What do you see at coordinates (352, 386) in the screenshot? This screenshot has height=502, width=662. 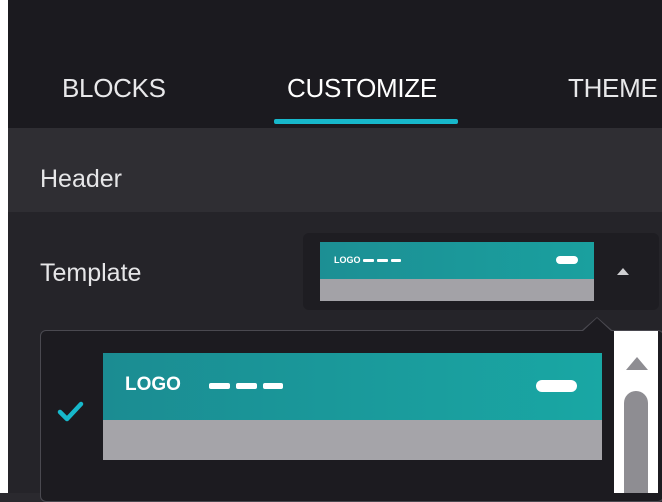 I see `template-option-header-band: LOGO` at bounding box center [352, 386].